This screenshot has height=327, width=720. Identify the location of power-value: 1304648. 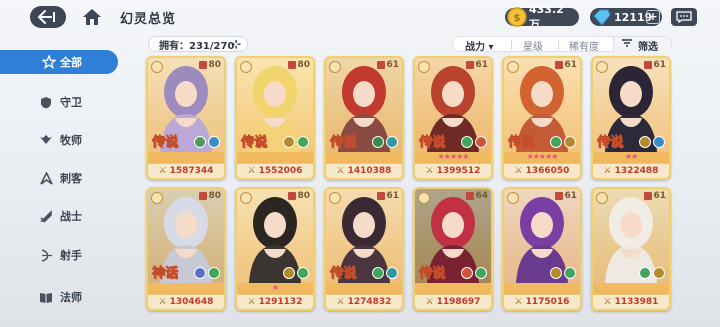
(191, 302).